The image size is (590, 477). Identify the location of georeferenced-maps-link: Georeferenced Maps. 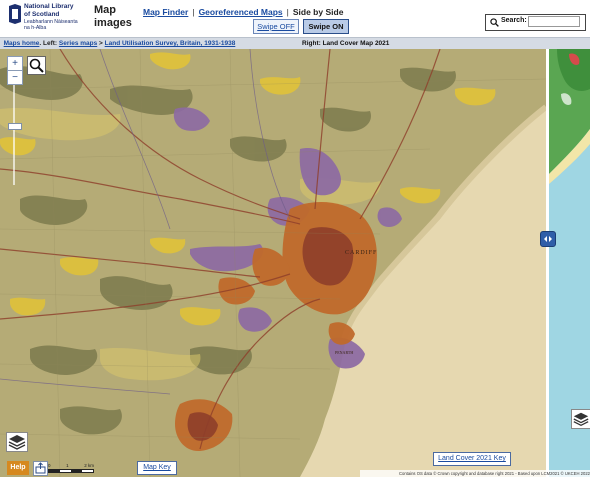
(241, 12).